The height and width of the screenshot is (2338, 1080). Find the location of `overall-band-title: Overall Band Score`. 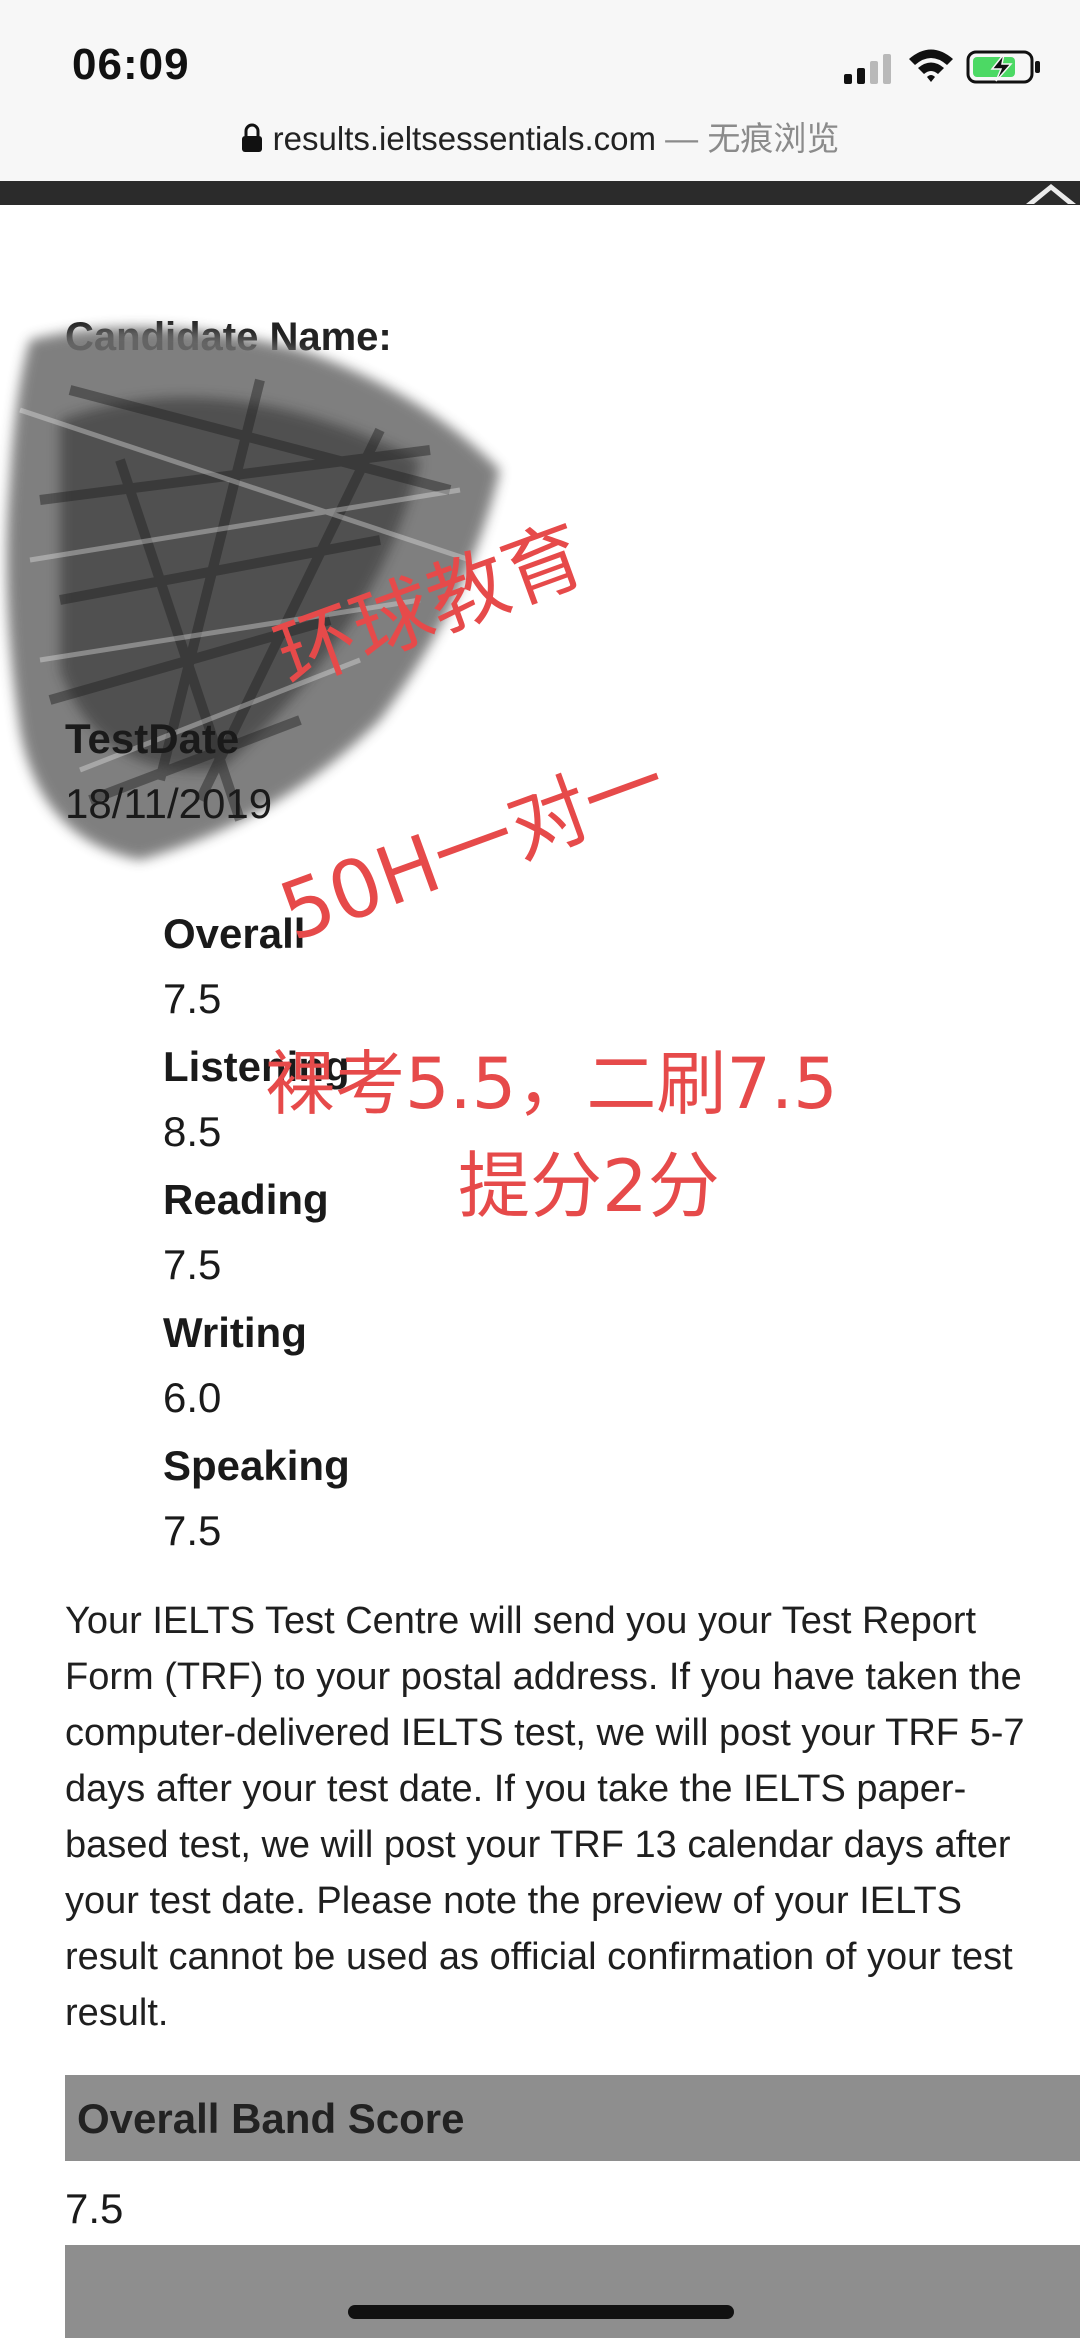

overall-band-title: Overall Band Score is located at coordinates (271, 2118).